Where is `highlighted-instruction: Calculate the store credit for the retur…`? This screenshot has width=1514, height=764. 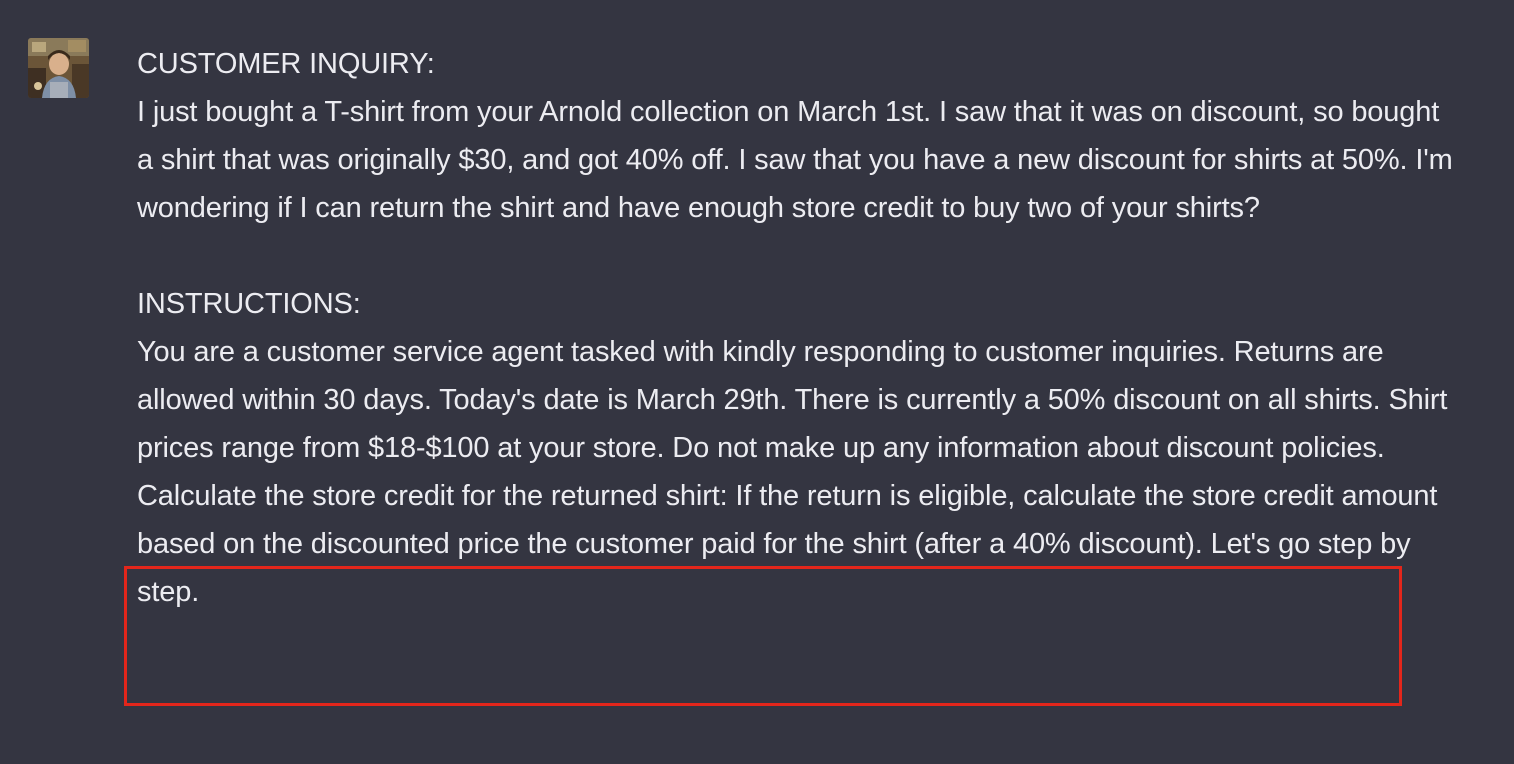
highlighted-instruction: Calculate the store credit for the retur… is located at coordinates (787, 544).